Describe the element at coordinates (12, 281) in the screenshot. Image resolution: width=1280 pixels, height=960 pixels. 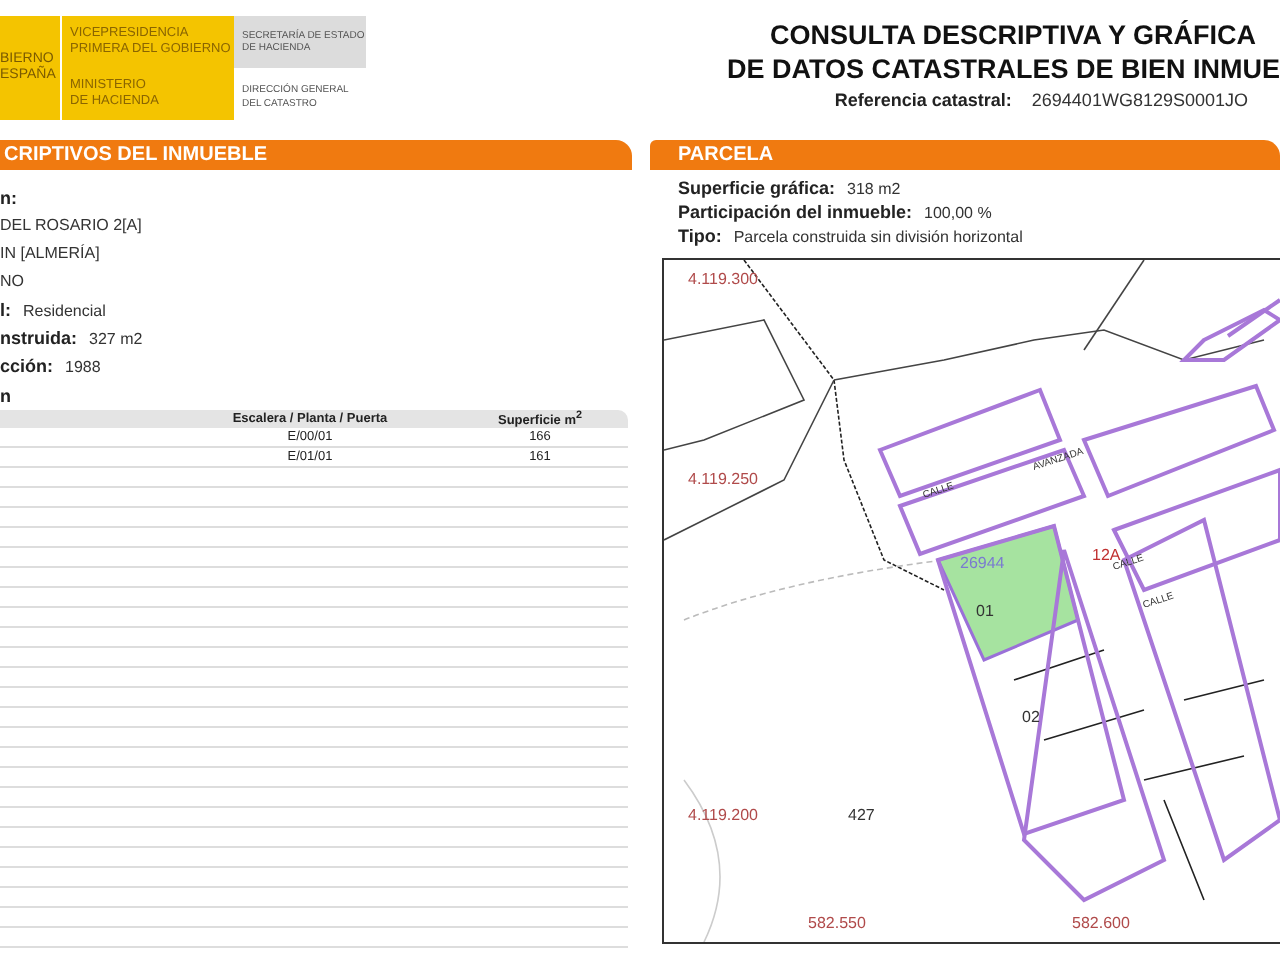
I see `field-value: NO` at that location.